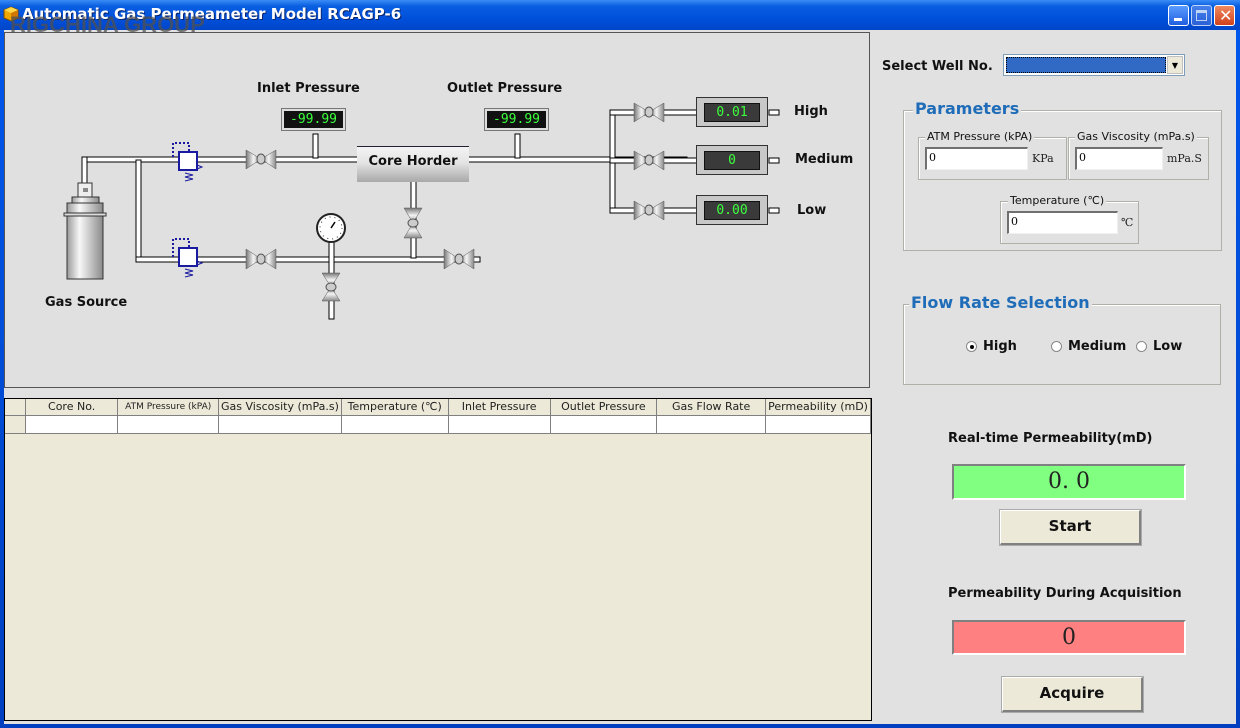 The image size is (1240, 728). I want to click on flowmeter-low-display: 0.00, so click(732, 210).